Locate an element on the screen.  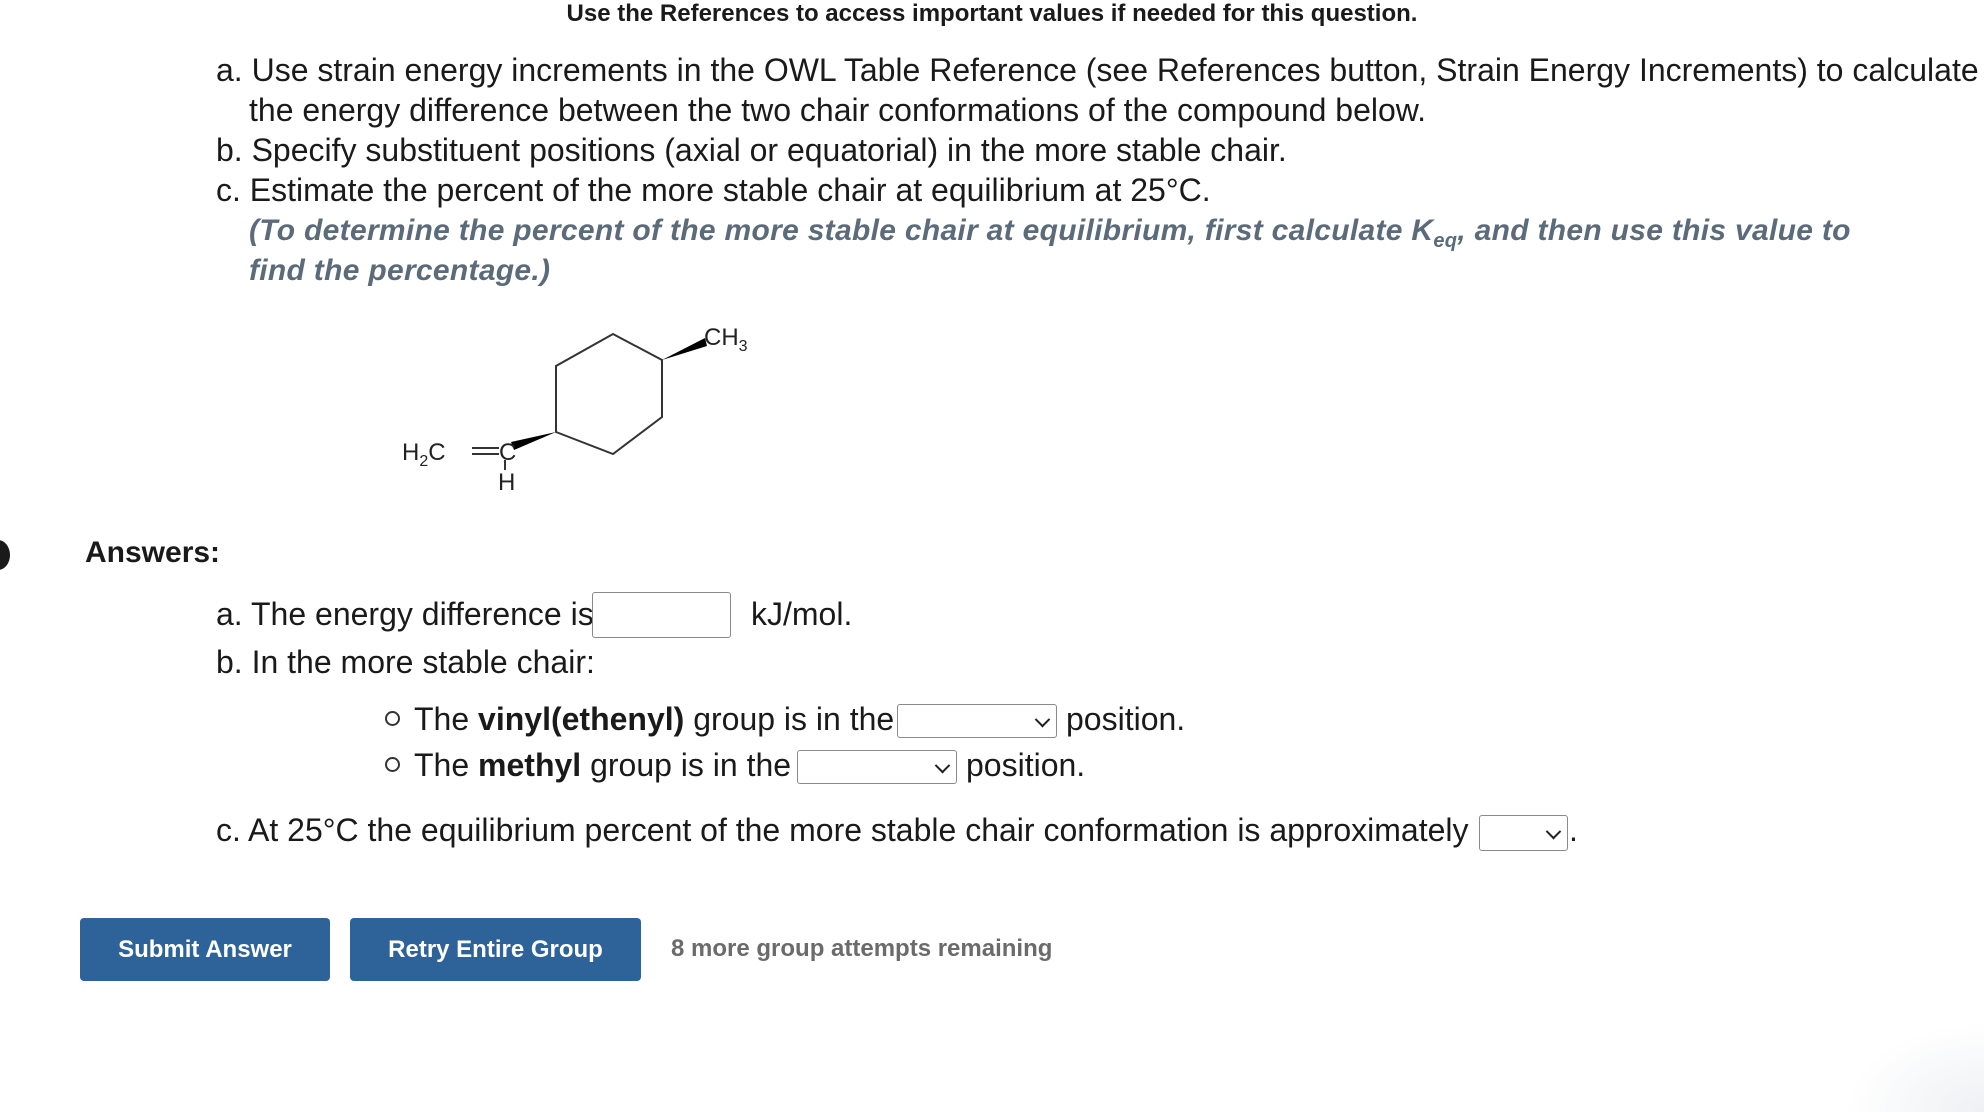
methyl-label: CH3 is located at coordinates (726, 339).